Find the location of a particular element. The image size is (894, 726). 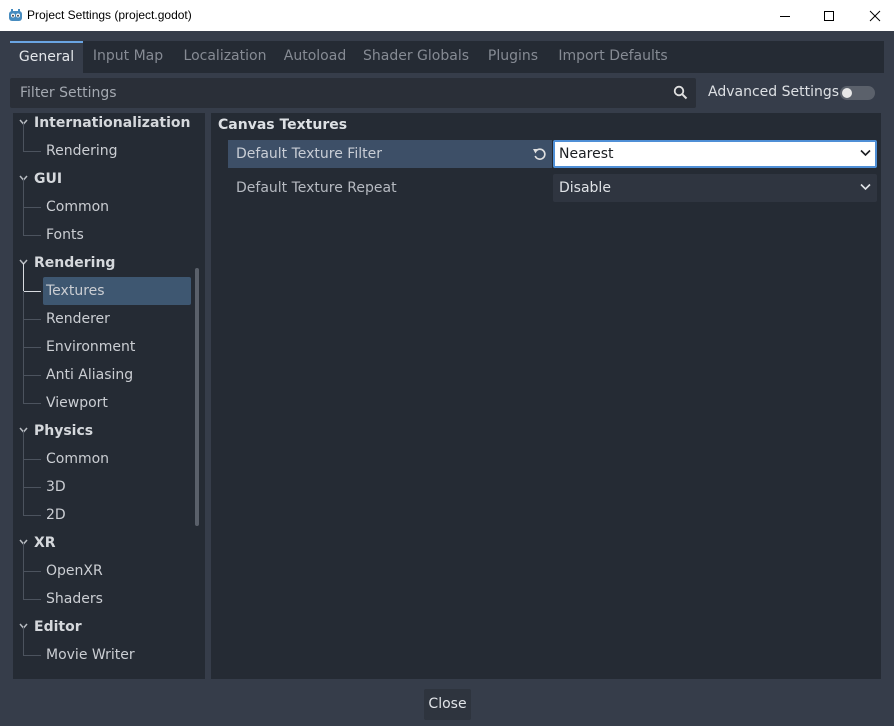

tab-input-map: Input Map is located at coordinates (128, 57).